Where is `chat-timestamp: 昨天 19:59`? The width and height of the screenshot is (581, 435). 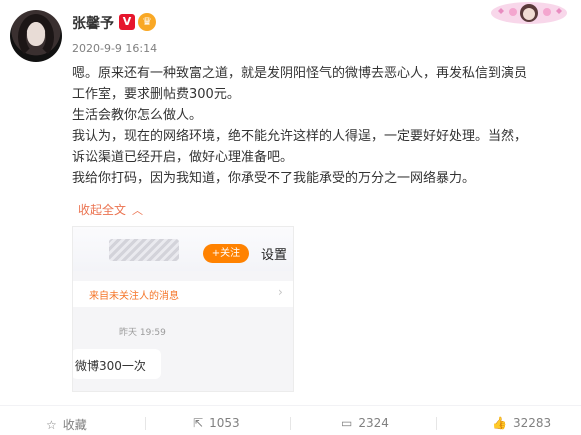 chat-timestamp: 昨天 19:59 is located at coordinates (142, 333).